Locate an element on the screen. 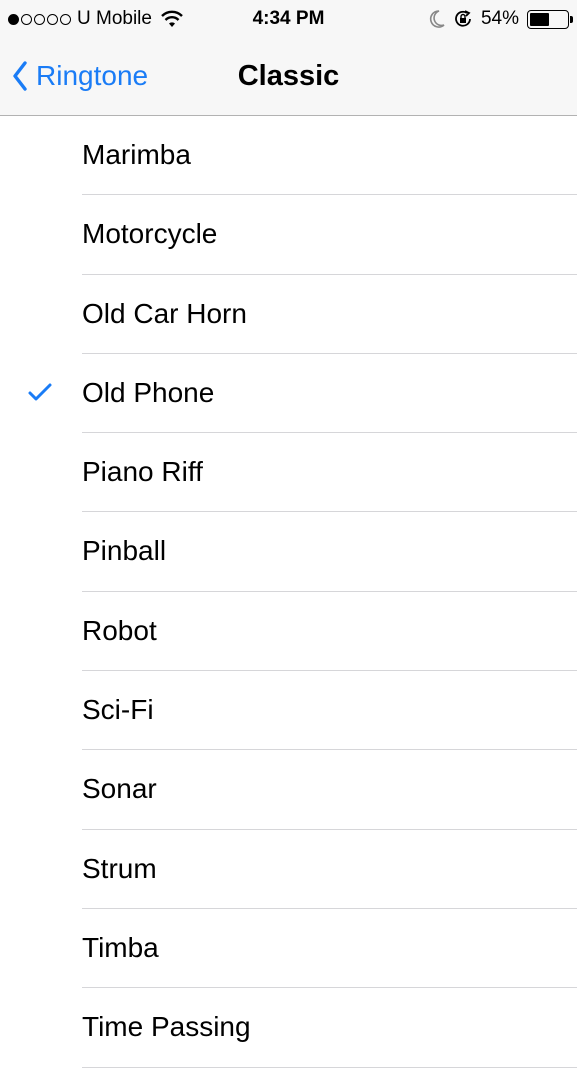 Image resolution: width=577 pixels, height=1068 pixels. status-bar: U Mobile 4:34 PM 54% is located at coordinates (288, 19).